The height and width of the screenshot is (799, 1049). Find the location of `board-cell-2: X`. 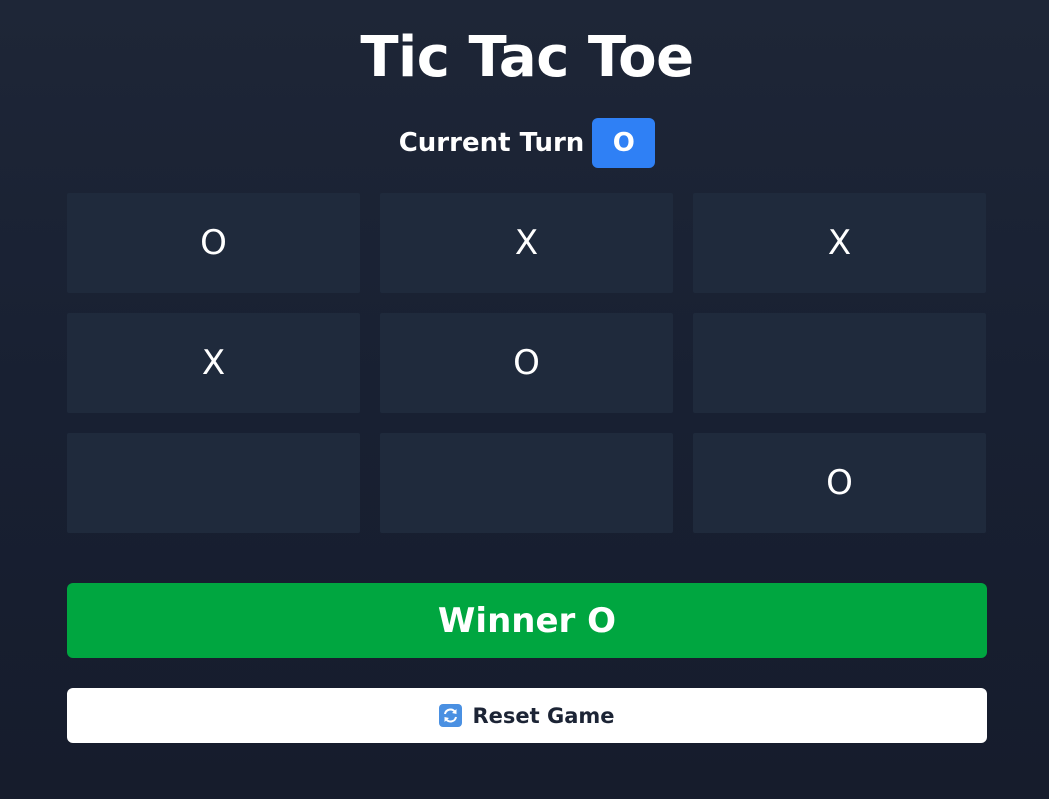

board-cell-2: X is located at coordinates (526, 243).